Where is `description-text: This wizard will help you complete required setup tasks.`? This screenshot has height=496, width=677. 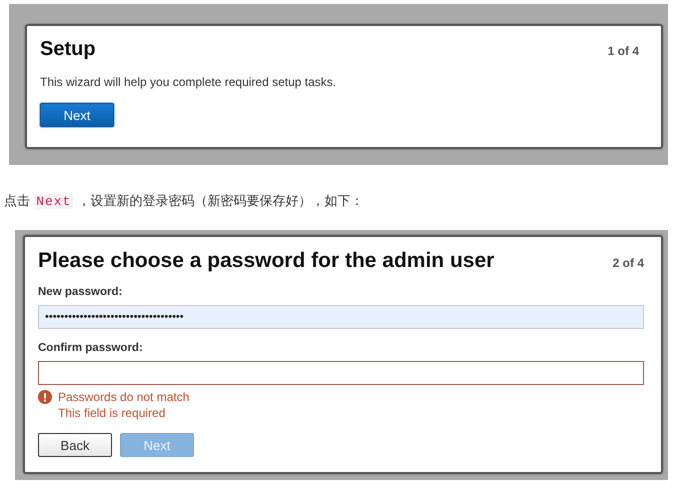
description-text: This wizard will help you complete required setup tasks. is located at coordinates (189, 82).